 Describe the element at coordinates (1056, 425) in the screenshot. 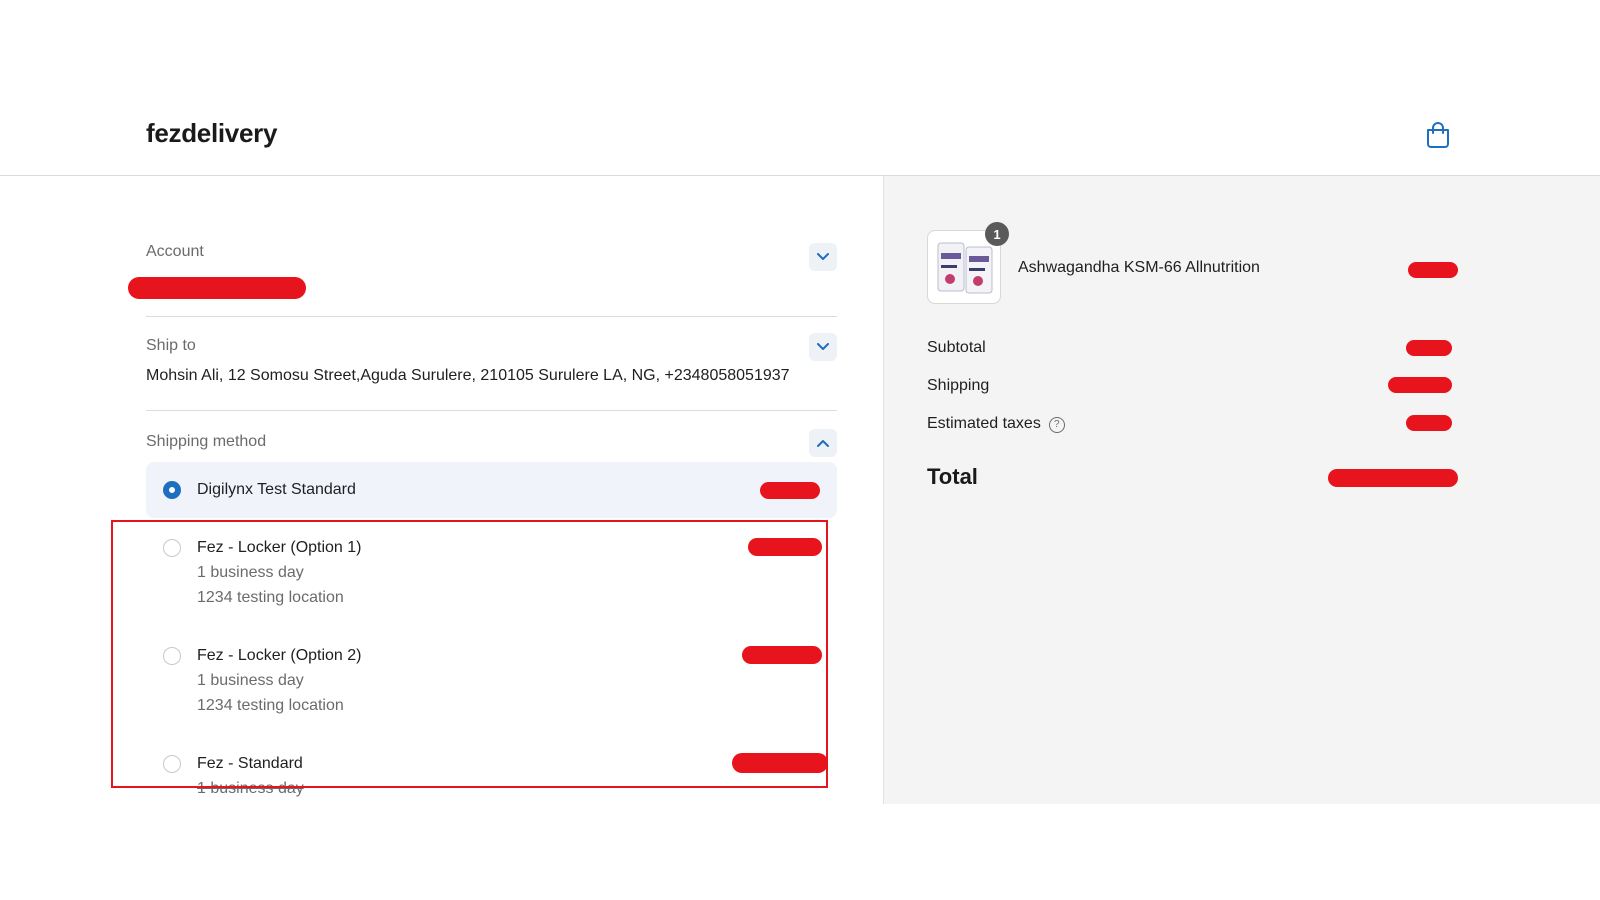

I see `question-circle-icon: ?` at that location.